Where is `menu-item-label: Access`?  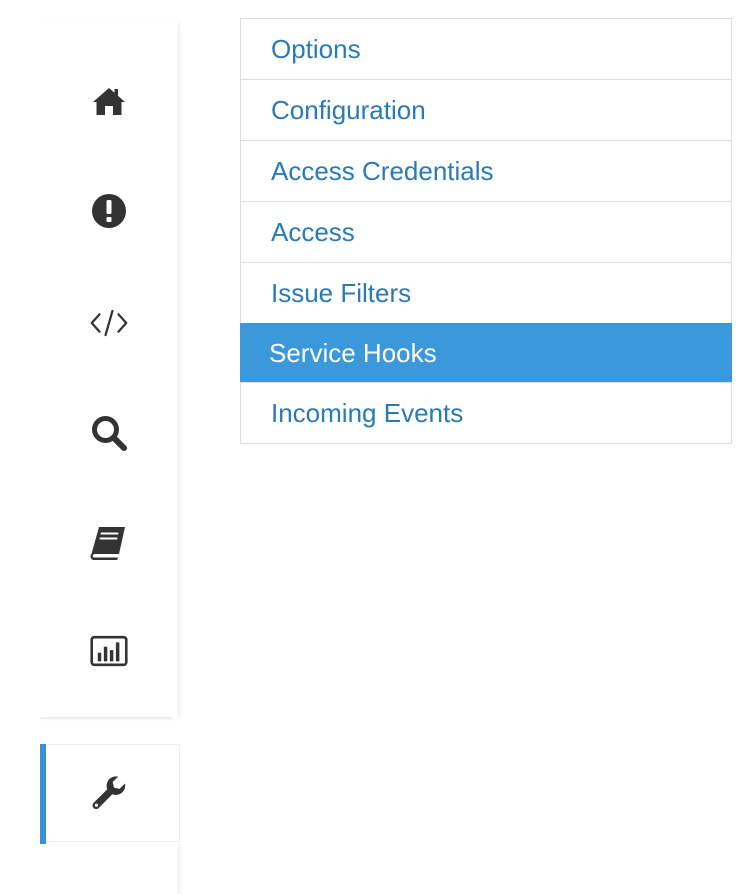
menu-item-label: Access is located at coordinates (313, 231).